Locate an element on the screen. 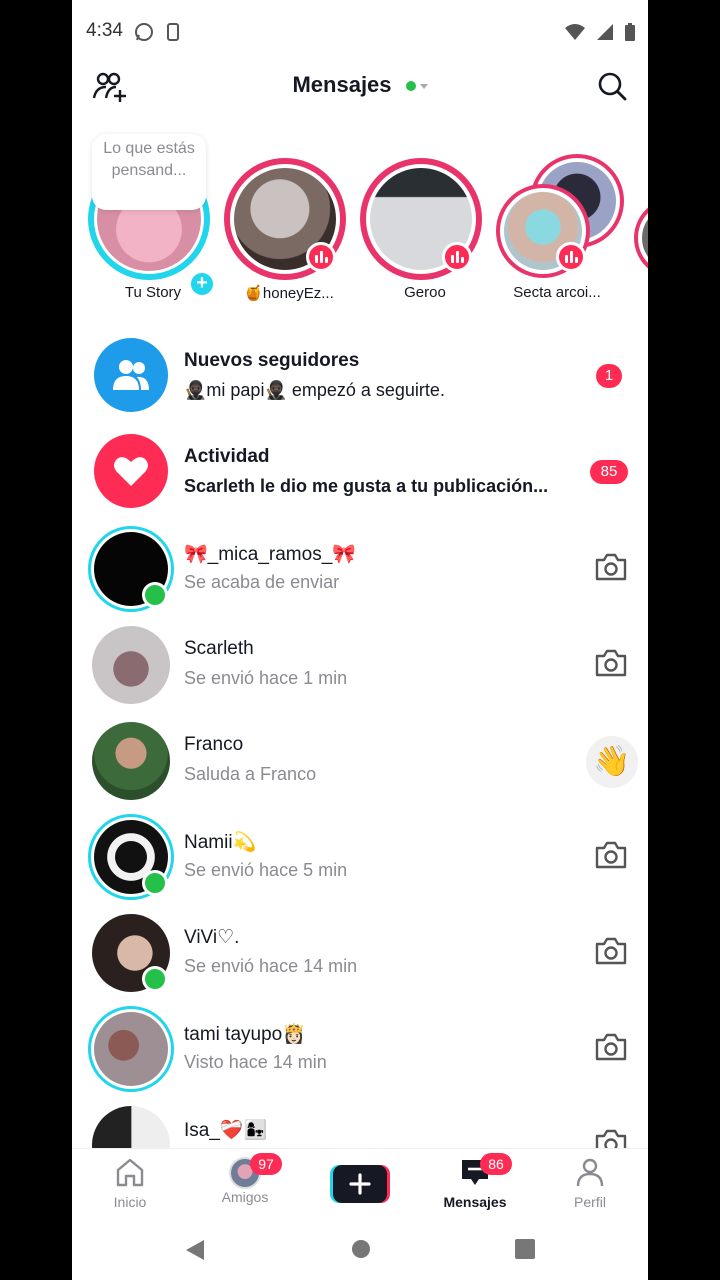 This screenshot has height=1280, width=720. nav-profile: Perfil is located at coordinates (590, 1183).